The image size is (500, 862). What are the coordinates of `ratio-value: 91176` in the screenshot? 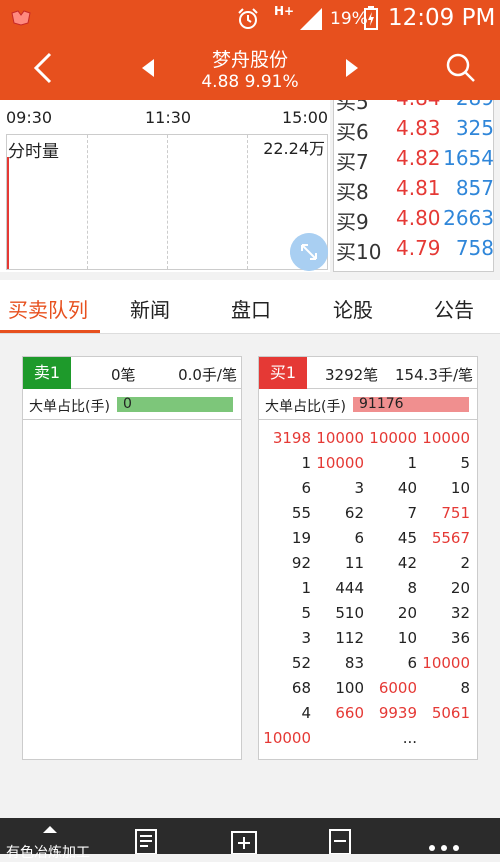 It's located at (381, 404).